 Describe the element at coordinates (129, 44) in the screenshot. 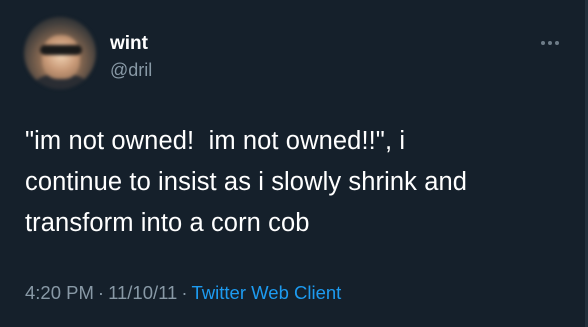

I see `display-name: wint` at that location.